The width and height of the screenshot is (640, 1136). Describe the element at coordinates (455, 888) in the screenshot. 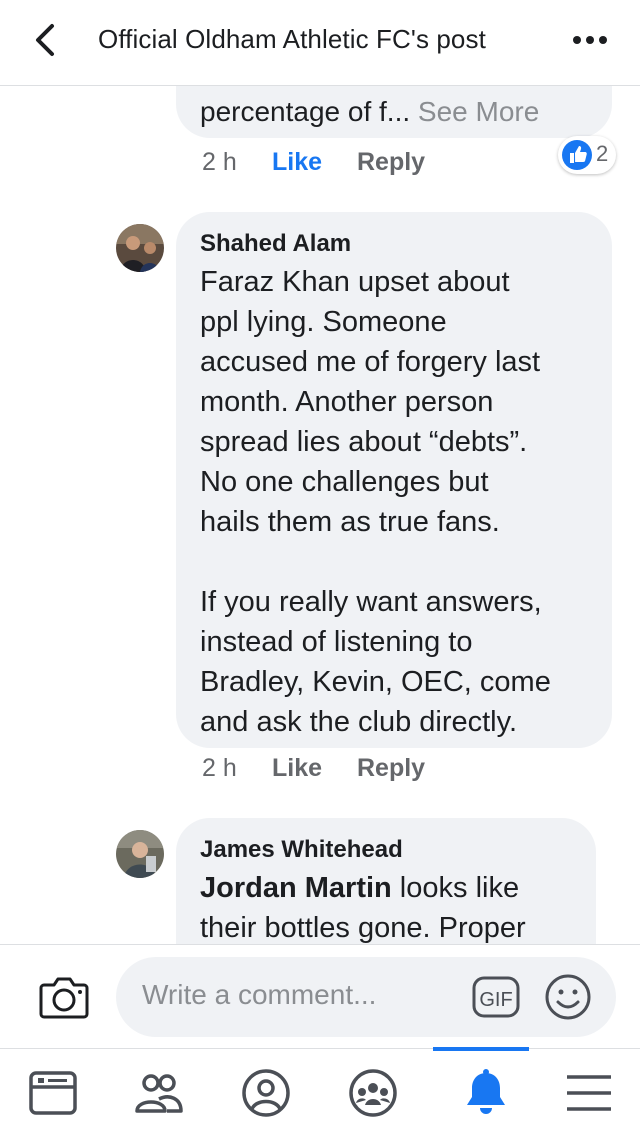

I see `comment-text-segment: looks like` at that location.